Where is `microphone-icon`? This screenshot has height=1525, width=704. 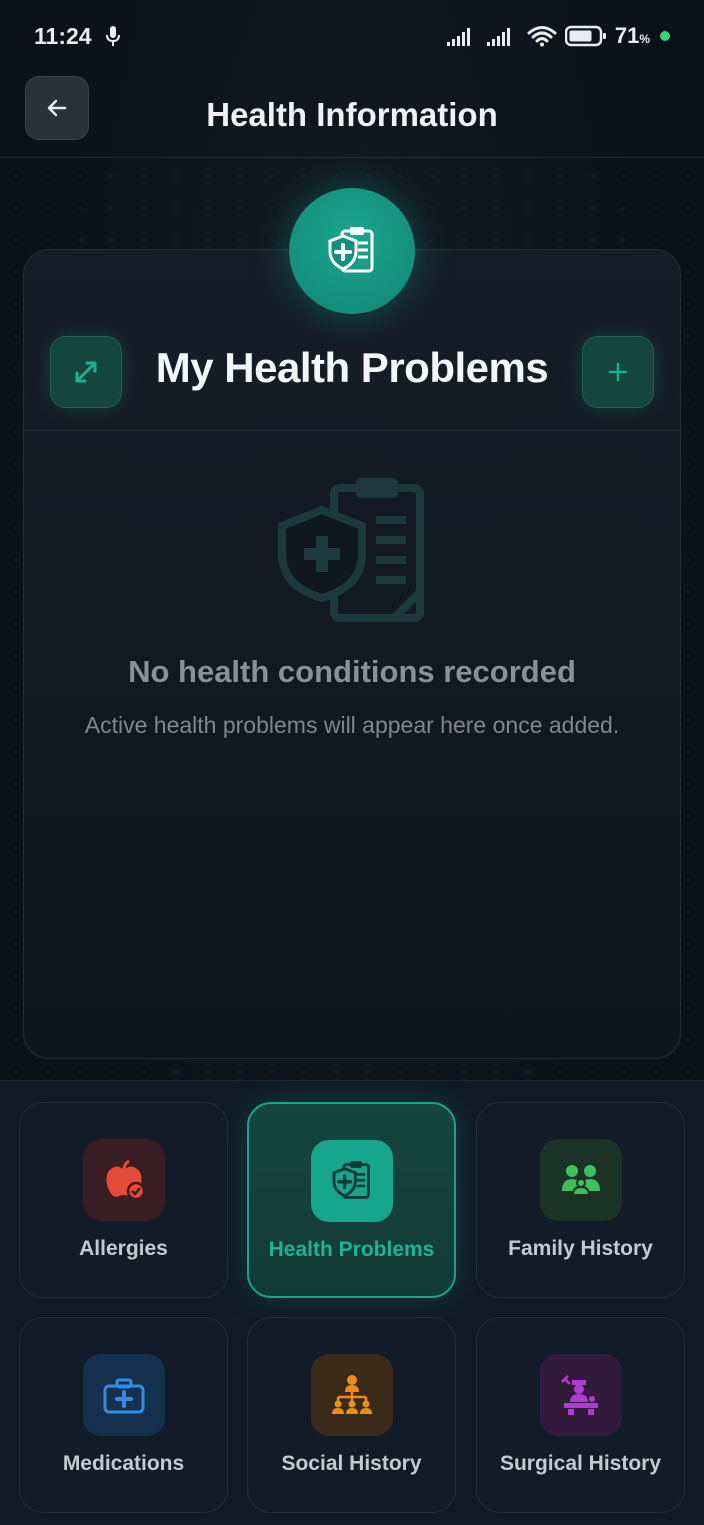 microphone-icon is located at coordinates (112, 36).